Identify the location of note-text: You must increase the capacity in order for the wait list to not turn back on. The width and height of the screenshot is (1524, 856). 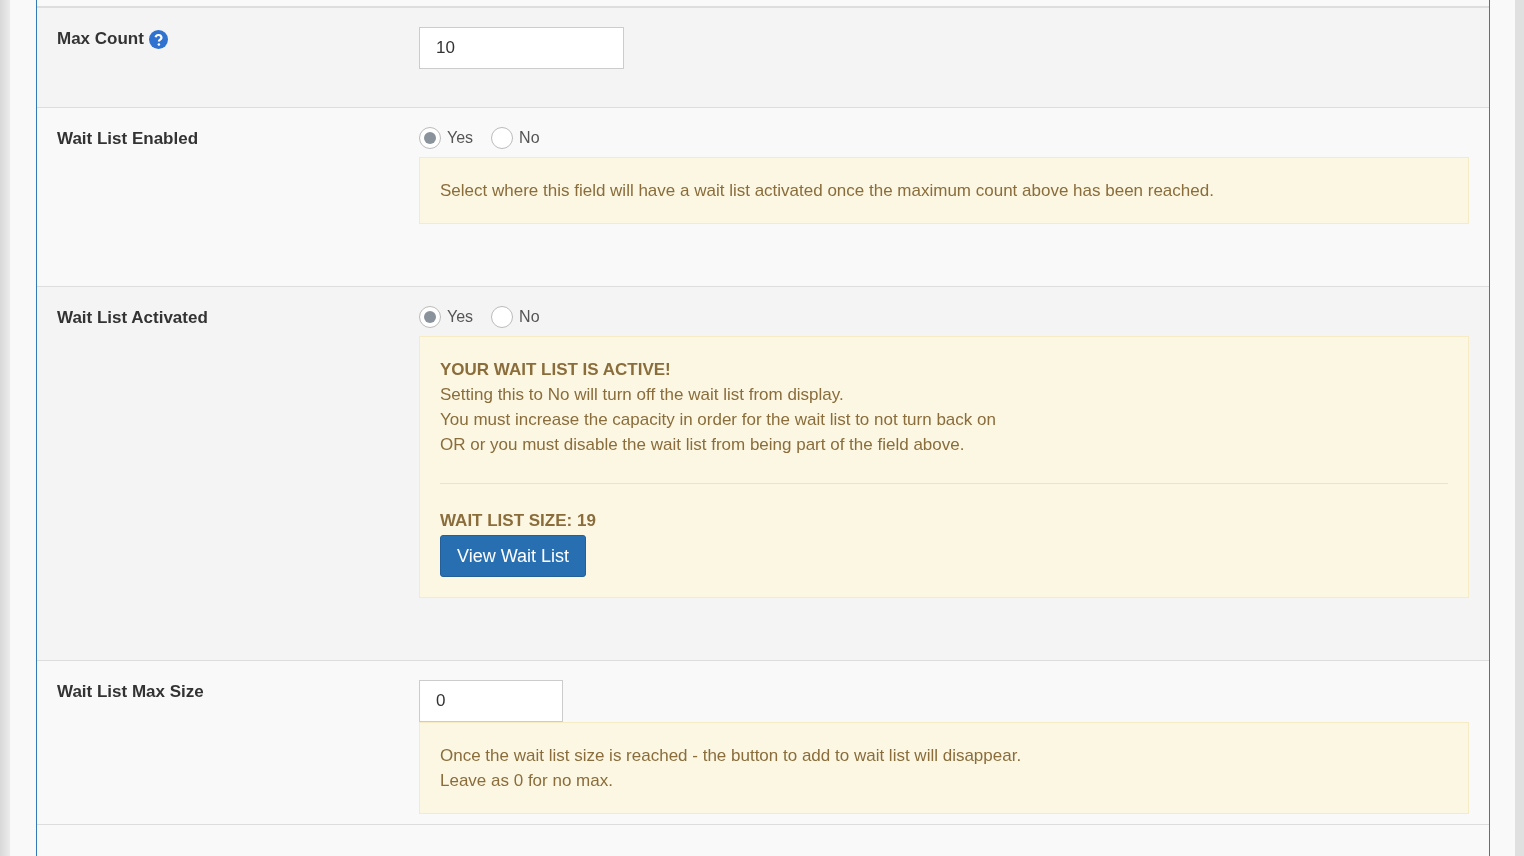
(718, 420).